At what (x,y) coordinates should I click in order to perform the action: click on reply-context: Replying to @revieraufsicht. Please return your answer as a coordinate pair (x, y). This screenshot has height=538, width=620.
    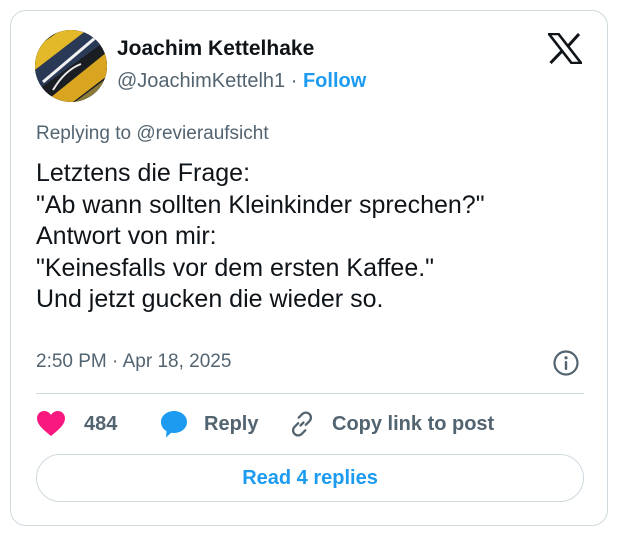
    Looking at the image, I should click on (152, 134).